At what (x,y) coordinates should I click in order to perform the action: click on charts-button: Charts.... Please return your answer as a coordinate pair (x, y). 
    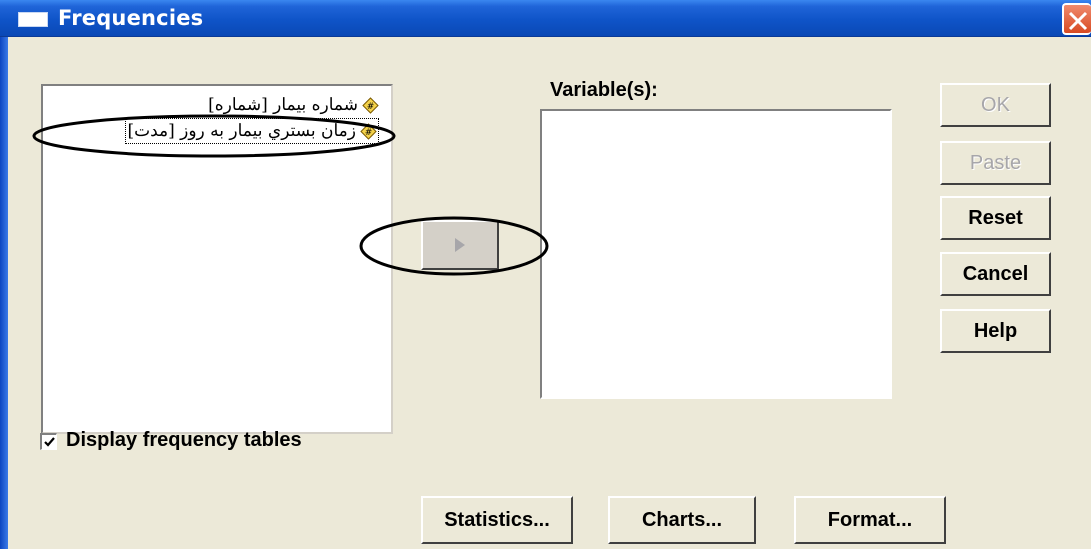
    Looking at the image, I should click on (682, 520).